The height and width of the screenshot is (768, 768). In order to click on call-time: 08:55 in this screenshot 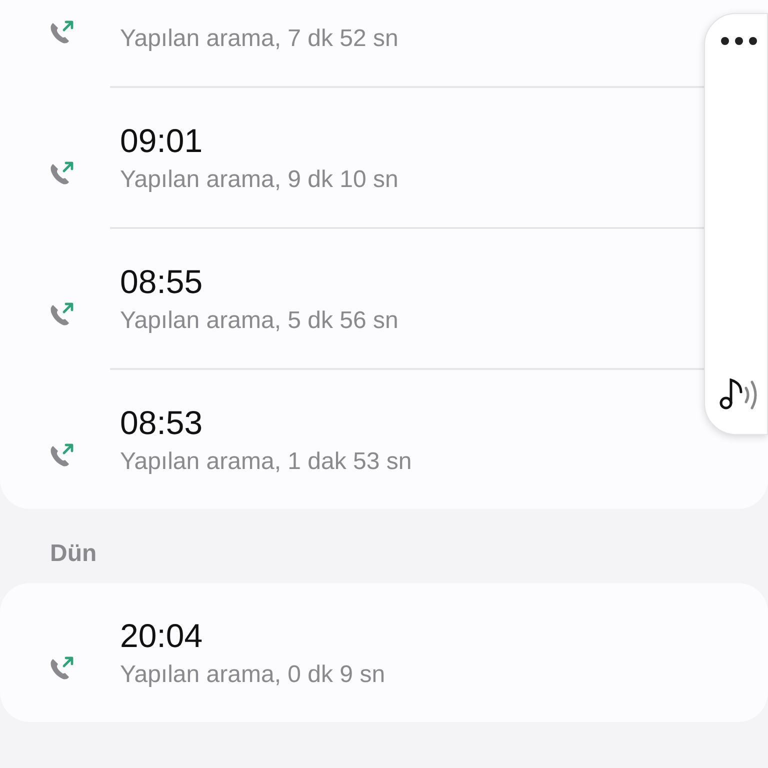, I will do `click(162, 282)`.